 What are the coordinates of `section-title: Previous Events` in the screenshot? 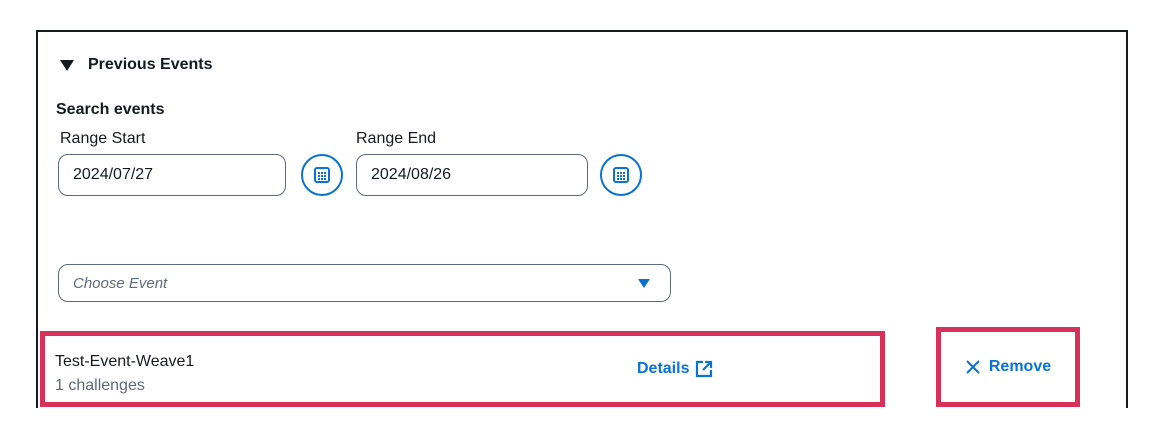 It's located at (150, 64).